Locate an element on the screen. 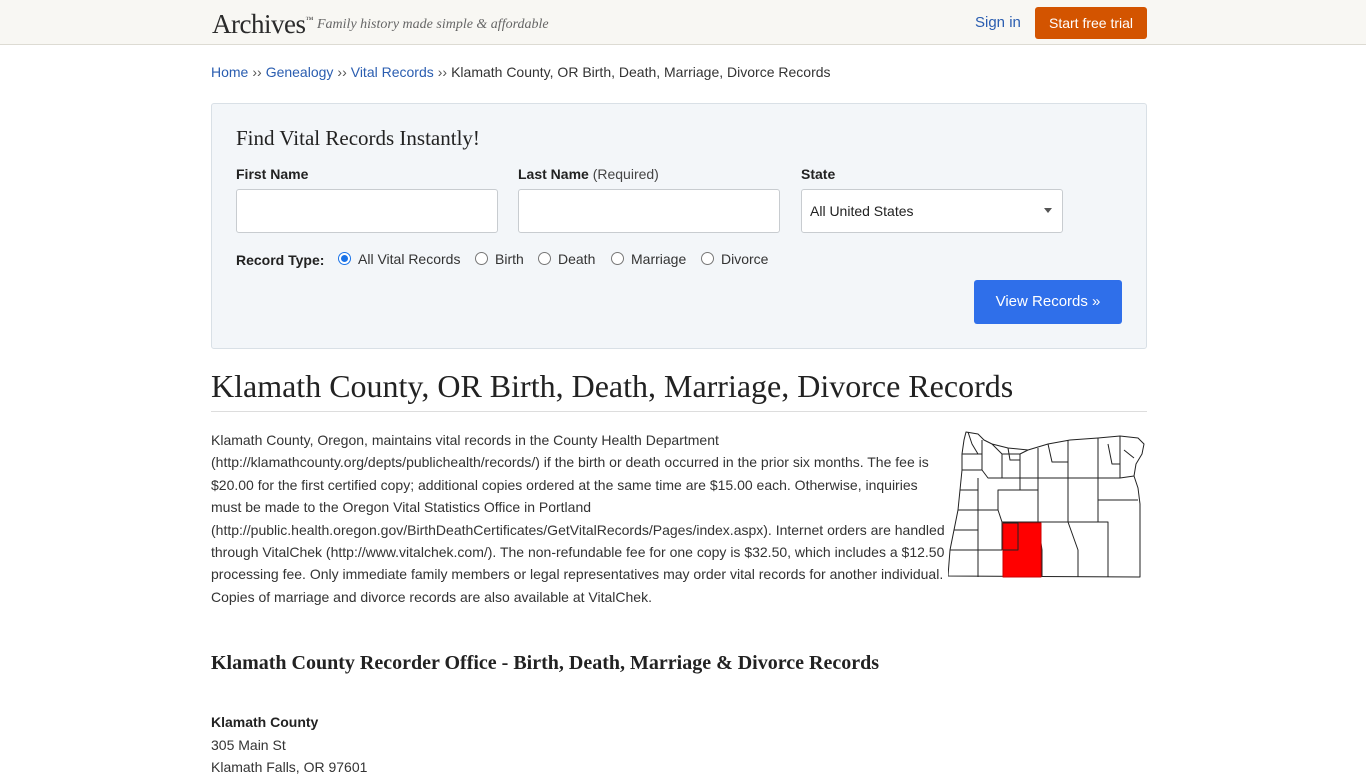  state-select: All United States is located at coordinates (932, 211).